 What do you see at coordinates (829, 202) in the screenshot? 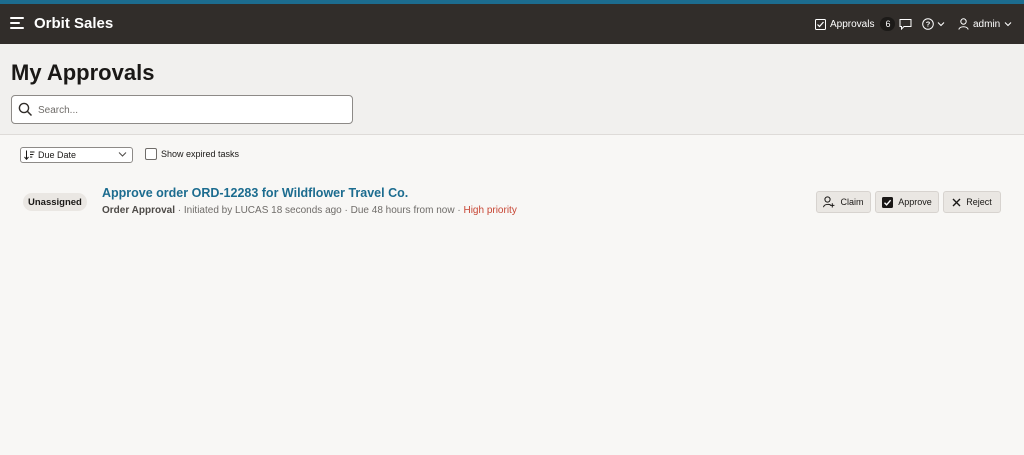
I see `claim-user-icon` at bounding box center [829, 202].